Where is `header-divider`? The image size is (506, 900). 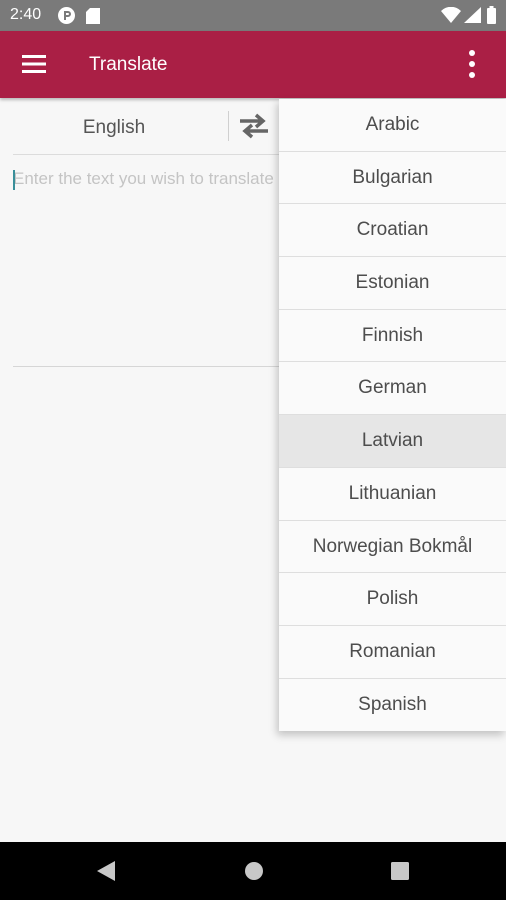 header-divider is located at coordinates (146, 154).